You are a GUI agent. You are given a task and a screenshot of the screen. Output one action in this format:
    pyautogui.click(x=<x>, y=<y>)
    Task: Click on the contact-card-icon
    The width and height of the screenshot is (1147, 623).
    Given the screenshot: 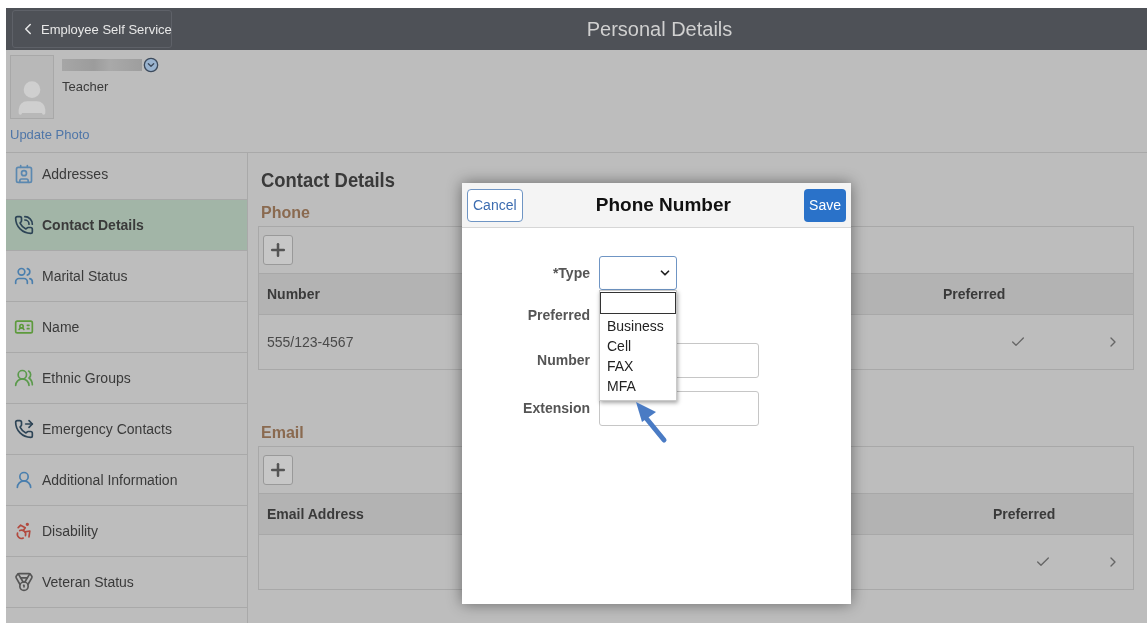 What is the action you would take?
    pyautogui.click(x=24, y=174)
    